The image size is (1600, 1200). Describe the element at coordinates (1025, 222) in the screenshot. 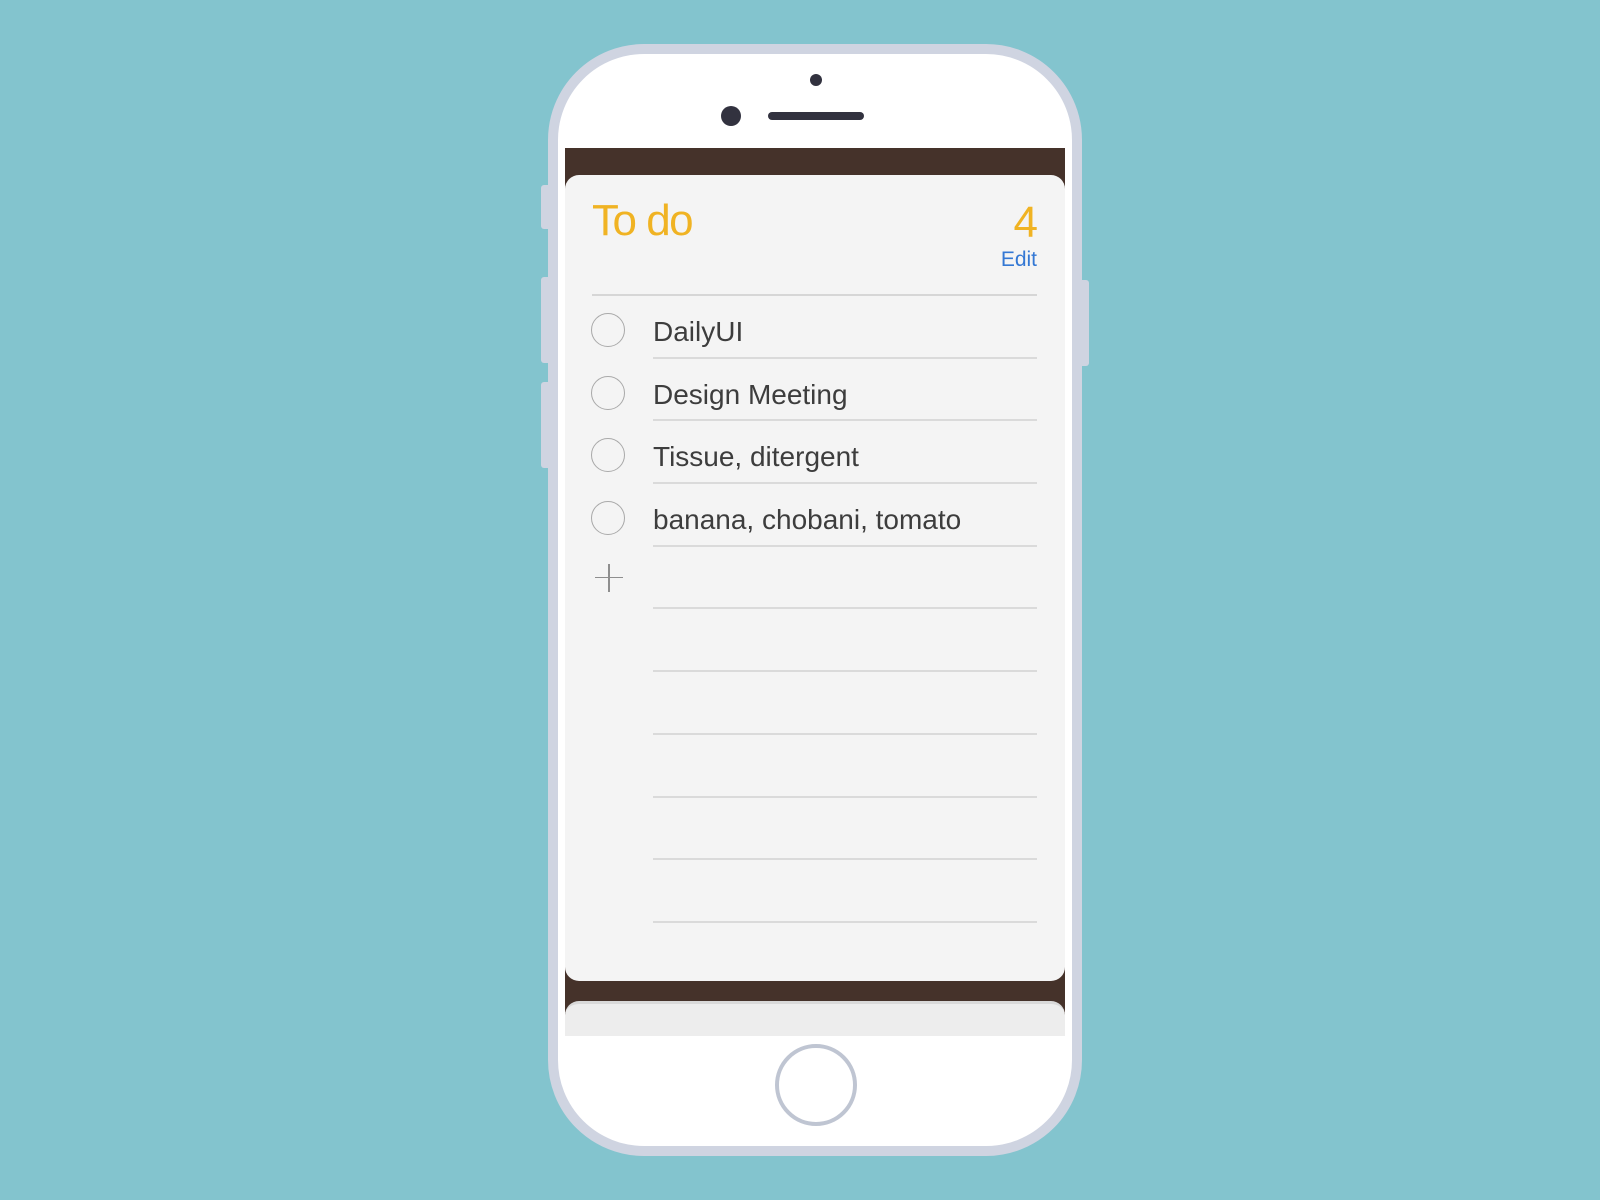

I see `task-count: 4` at that location.